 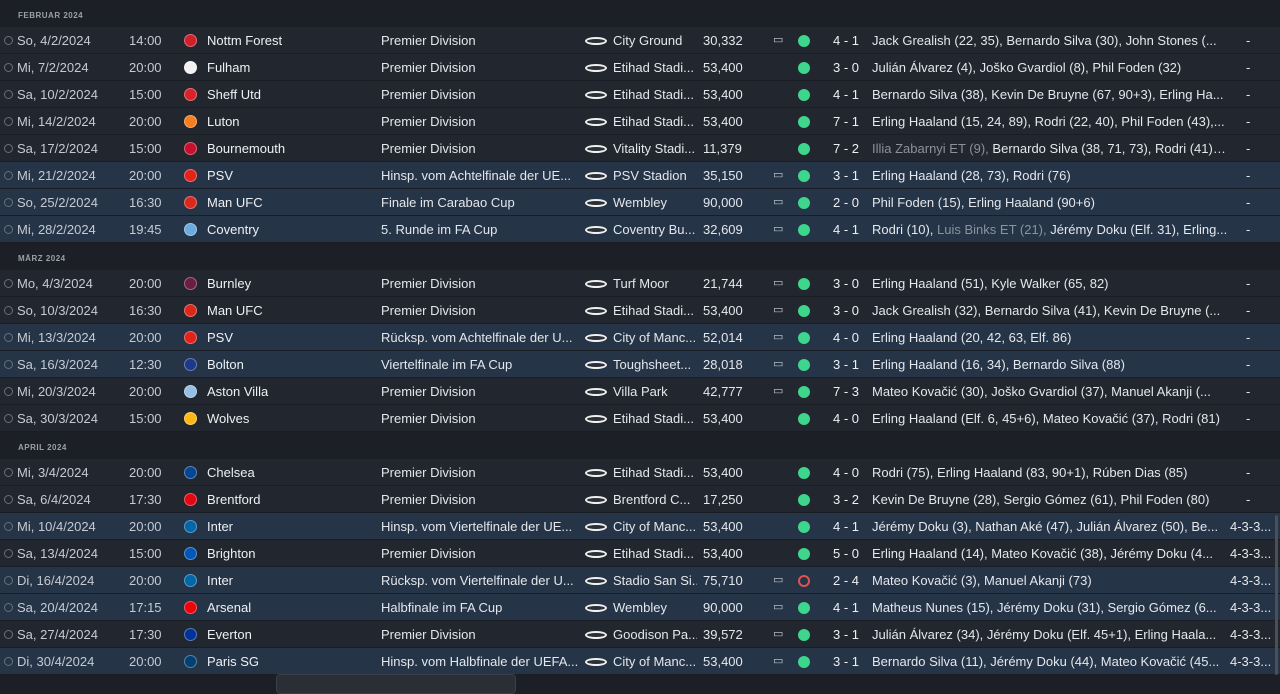 I want to click on score-link: 2 - 4, so click(x=846, y=580).